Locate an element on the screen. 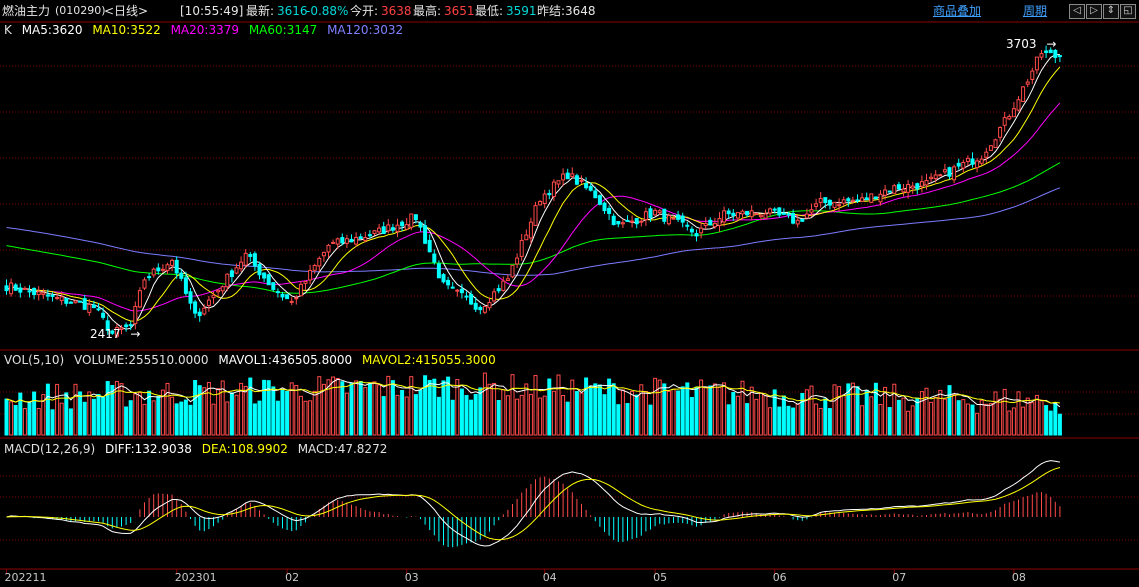 This screenshot has width=1139, height=587. mavol2-value: MAVOL2:415055.3000 is located at coordinates (428, 360).